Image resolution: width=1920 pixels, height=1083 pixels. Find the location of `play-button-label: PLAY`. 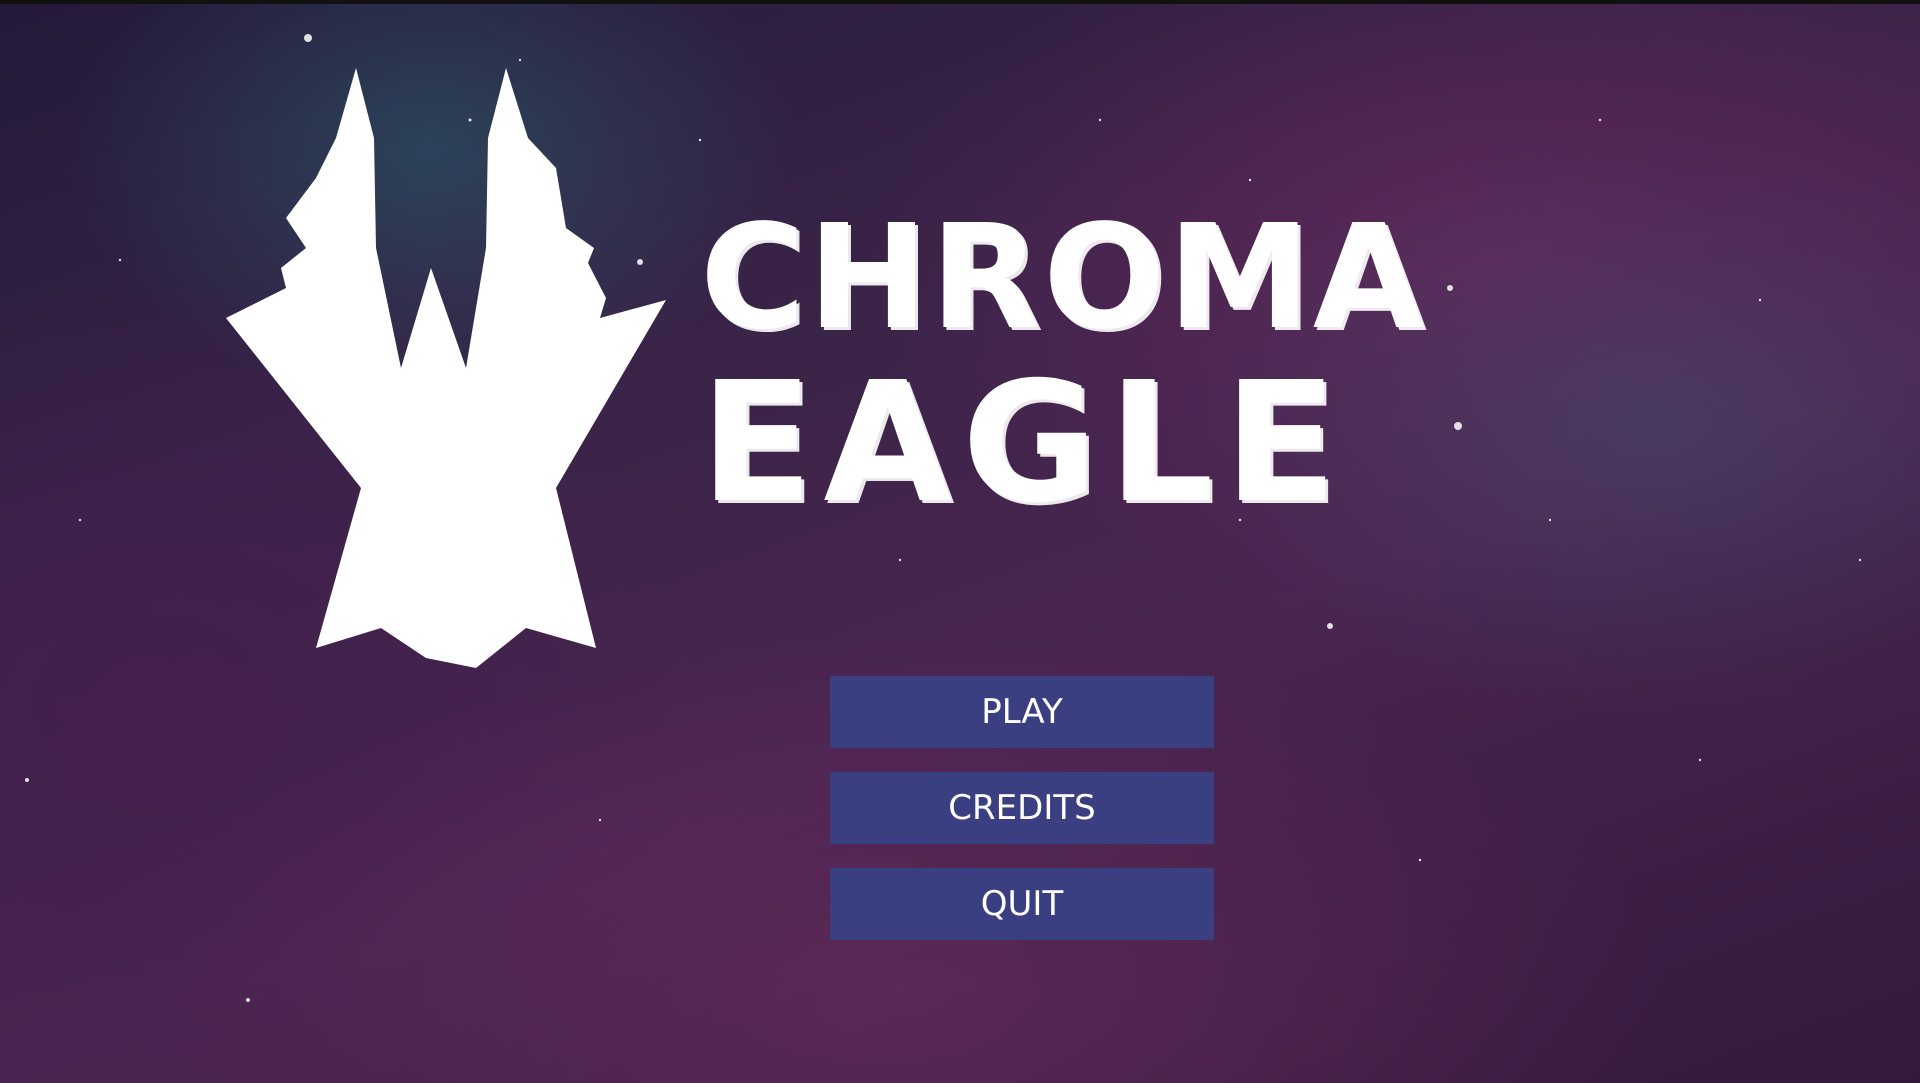

play-button-label: PLAY is located at coordinates (1022, 712).